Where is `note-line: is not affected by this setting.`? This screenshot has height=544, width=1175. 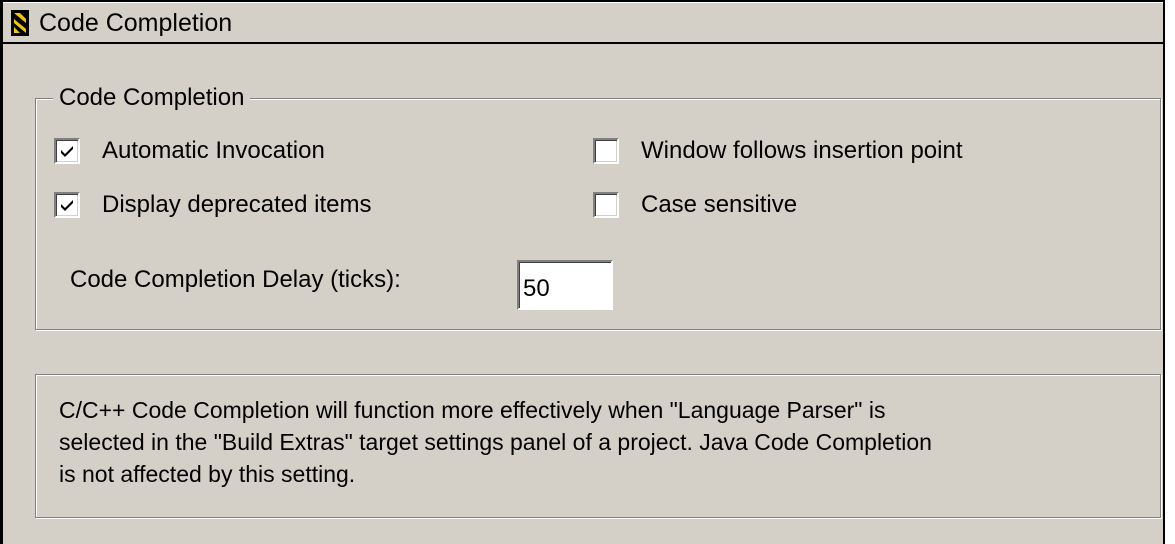
note-line: is not affected by this setting. is located at coordinates (207, 474).